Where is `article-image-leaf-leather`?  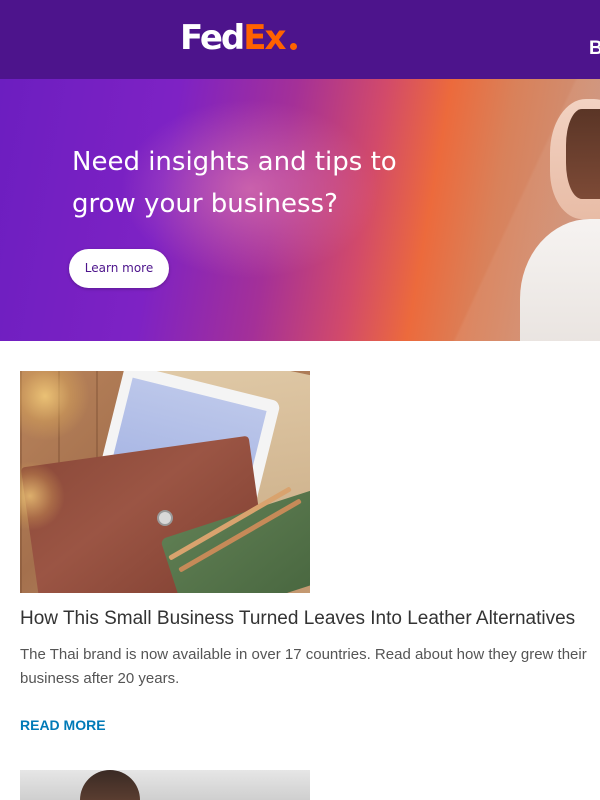 article-image-leaf-leather is located at coordinates (165, 482).